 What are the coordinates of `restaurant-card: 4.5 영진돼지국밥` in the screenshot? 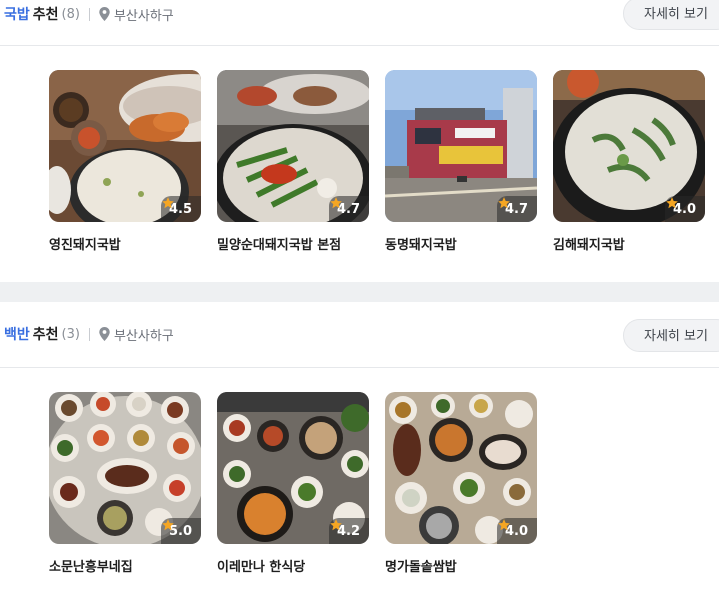 It's located at (125, 161).